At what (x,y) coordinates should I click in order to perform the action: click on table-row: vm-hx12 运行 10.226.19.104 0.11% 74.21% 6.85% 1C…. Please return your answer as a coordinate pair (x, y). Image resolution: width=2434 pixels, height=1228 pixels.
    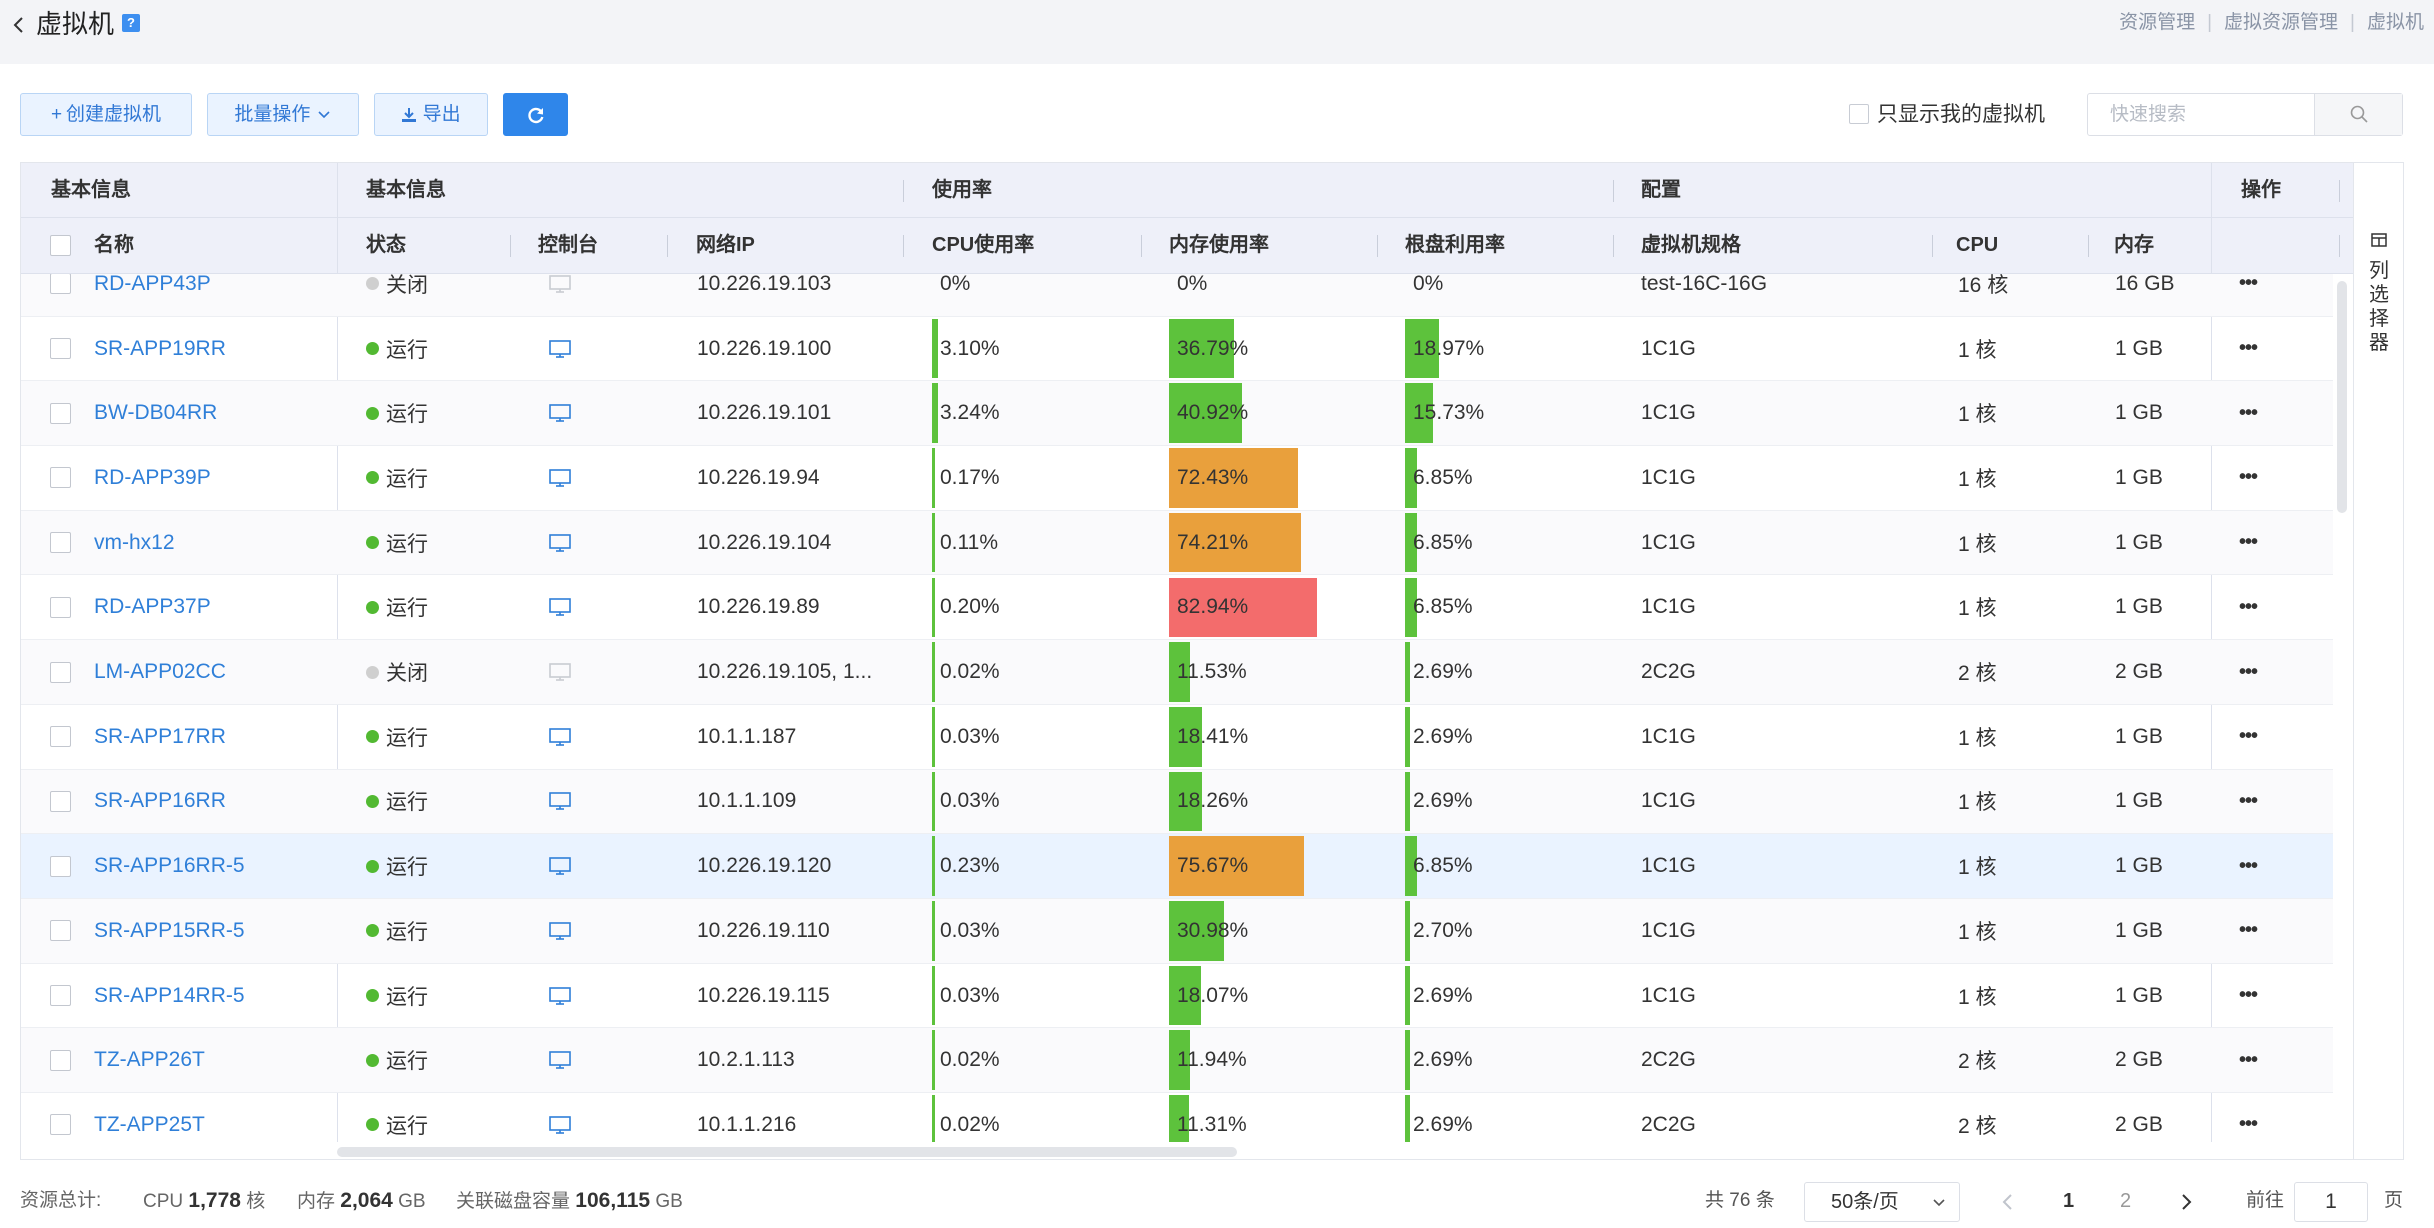
    Looking at the image, I should click on (1177, 543).